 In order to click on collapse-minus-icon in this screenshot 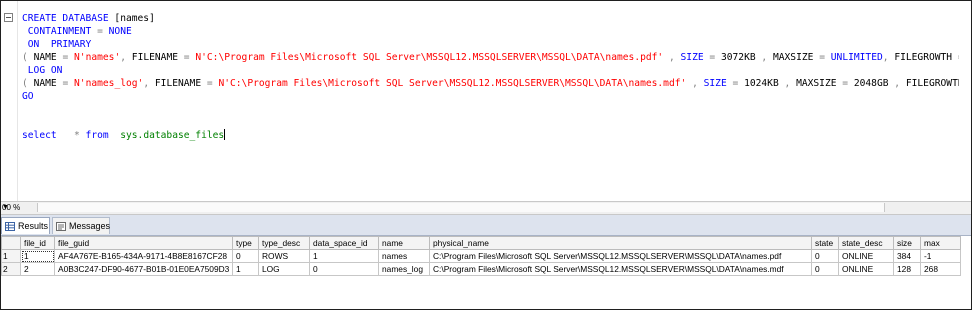, I will do `click(8, 17)`.